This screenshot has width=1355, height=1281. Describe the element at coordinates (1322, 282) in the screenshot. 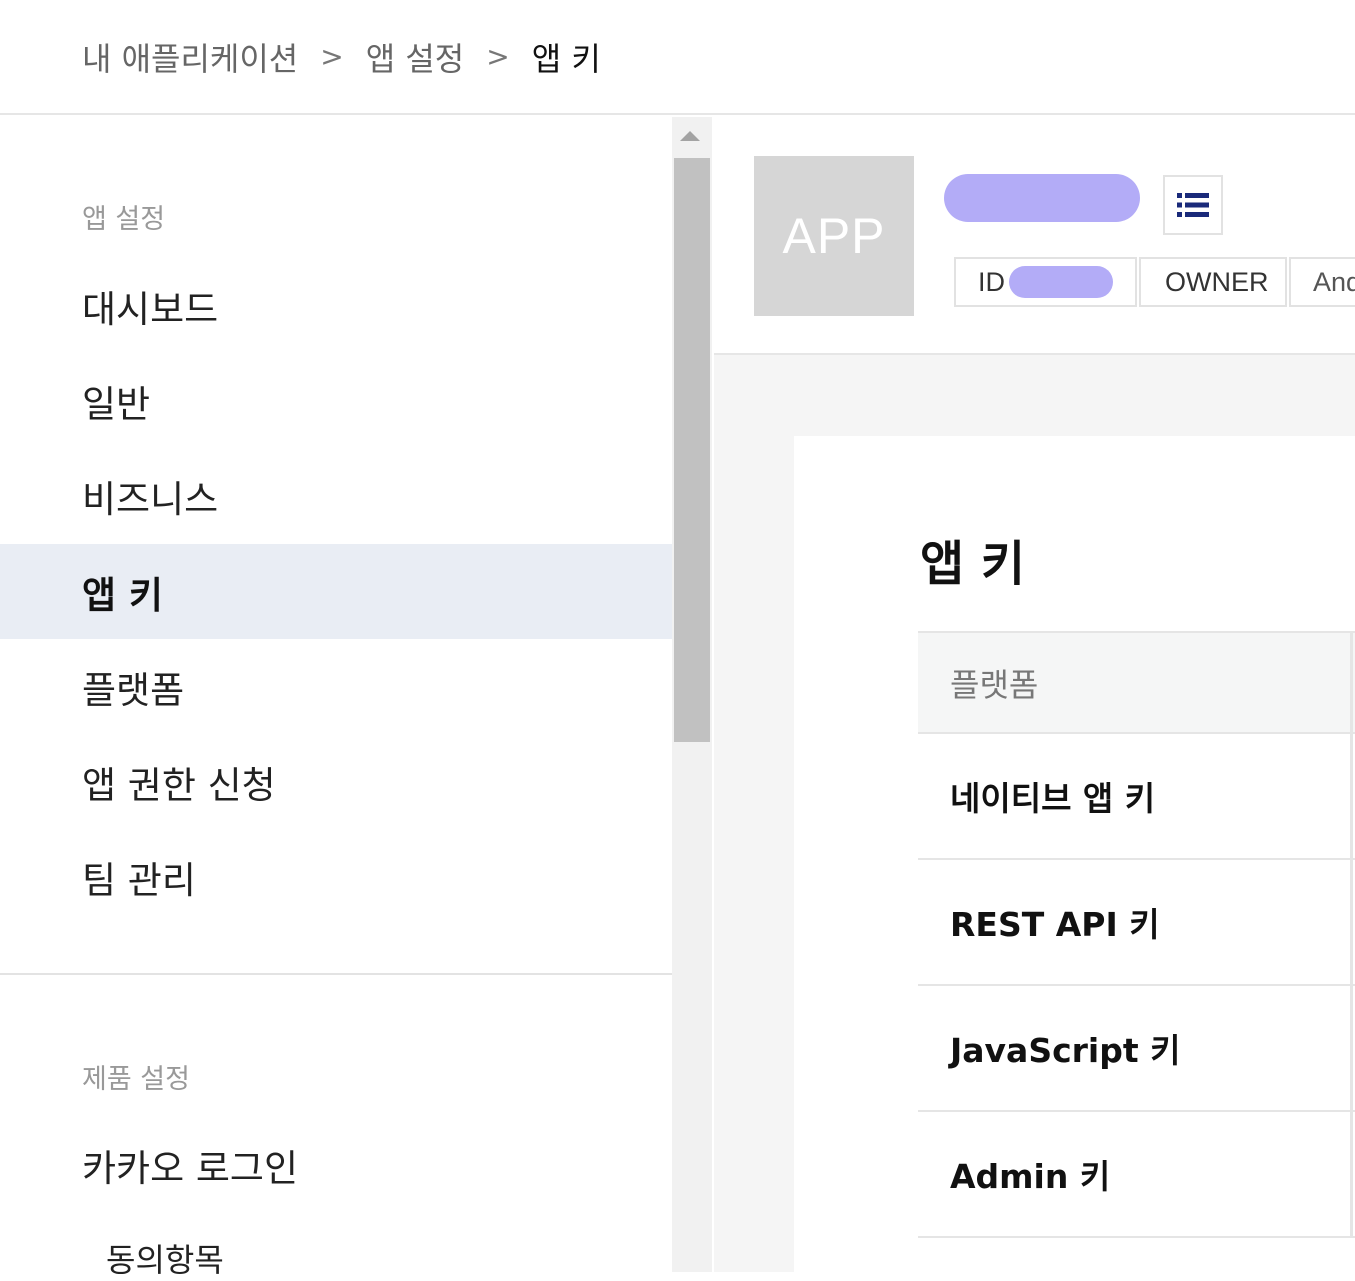

I see `platform-tag: And` at that location.